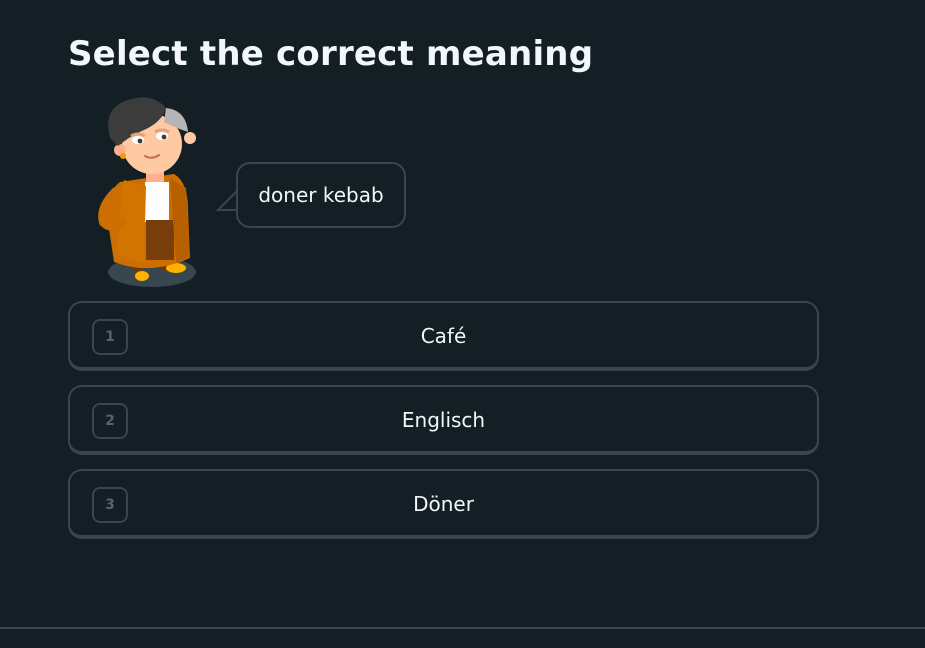  I want to click on option-label: Döner, so click(443, 504).